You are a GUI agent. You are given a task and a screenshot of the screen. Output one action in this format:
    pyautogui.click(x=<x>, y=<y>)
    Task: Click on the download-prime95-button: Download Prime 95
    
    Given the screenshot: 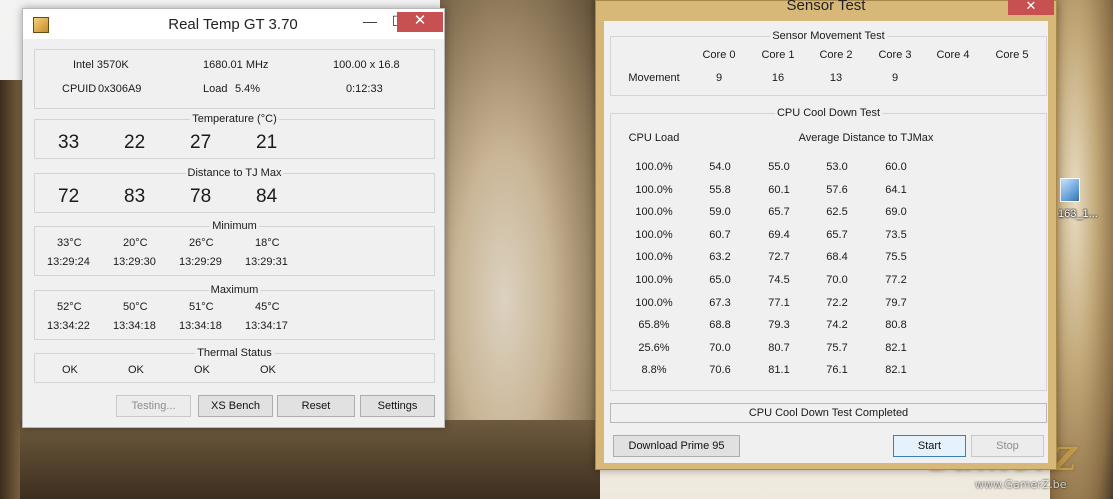 What is the action you would take?
    pyautogui.click(x=676, y=446)
    